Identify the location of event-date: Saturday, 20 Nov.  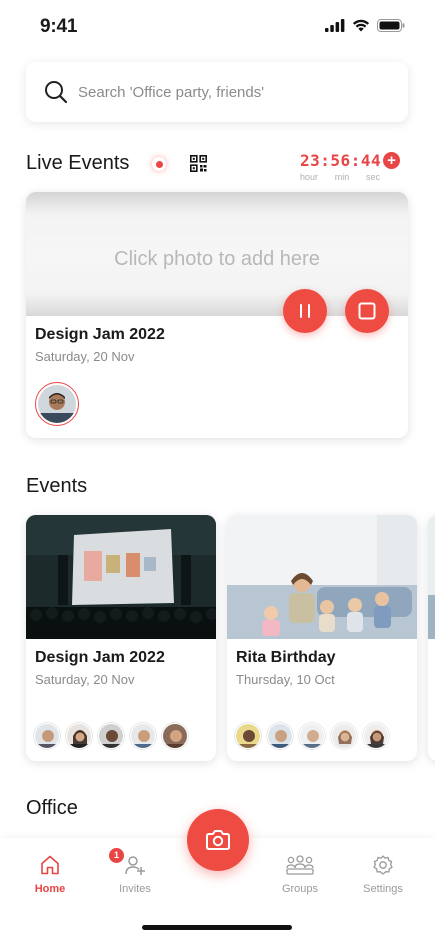
(85, 679).